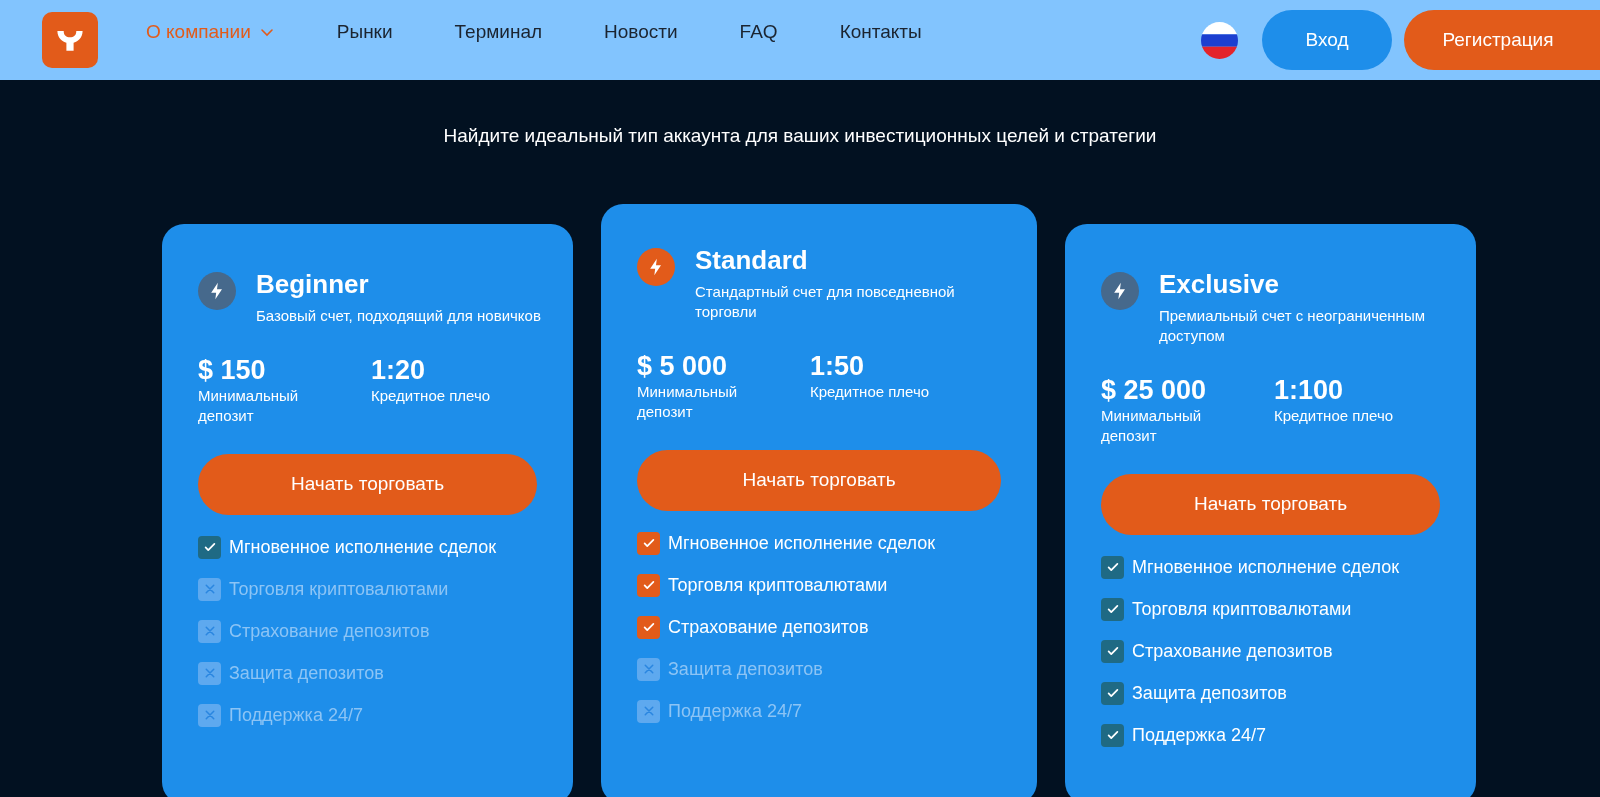  Describe the element at coordinates (399, 315) in the screenshot. I see `plan-description: Базовый счет, подходящий для новичков` at that location.